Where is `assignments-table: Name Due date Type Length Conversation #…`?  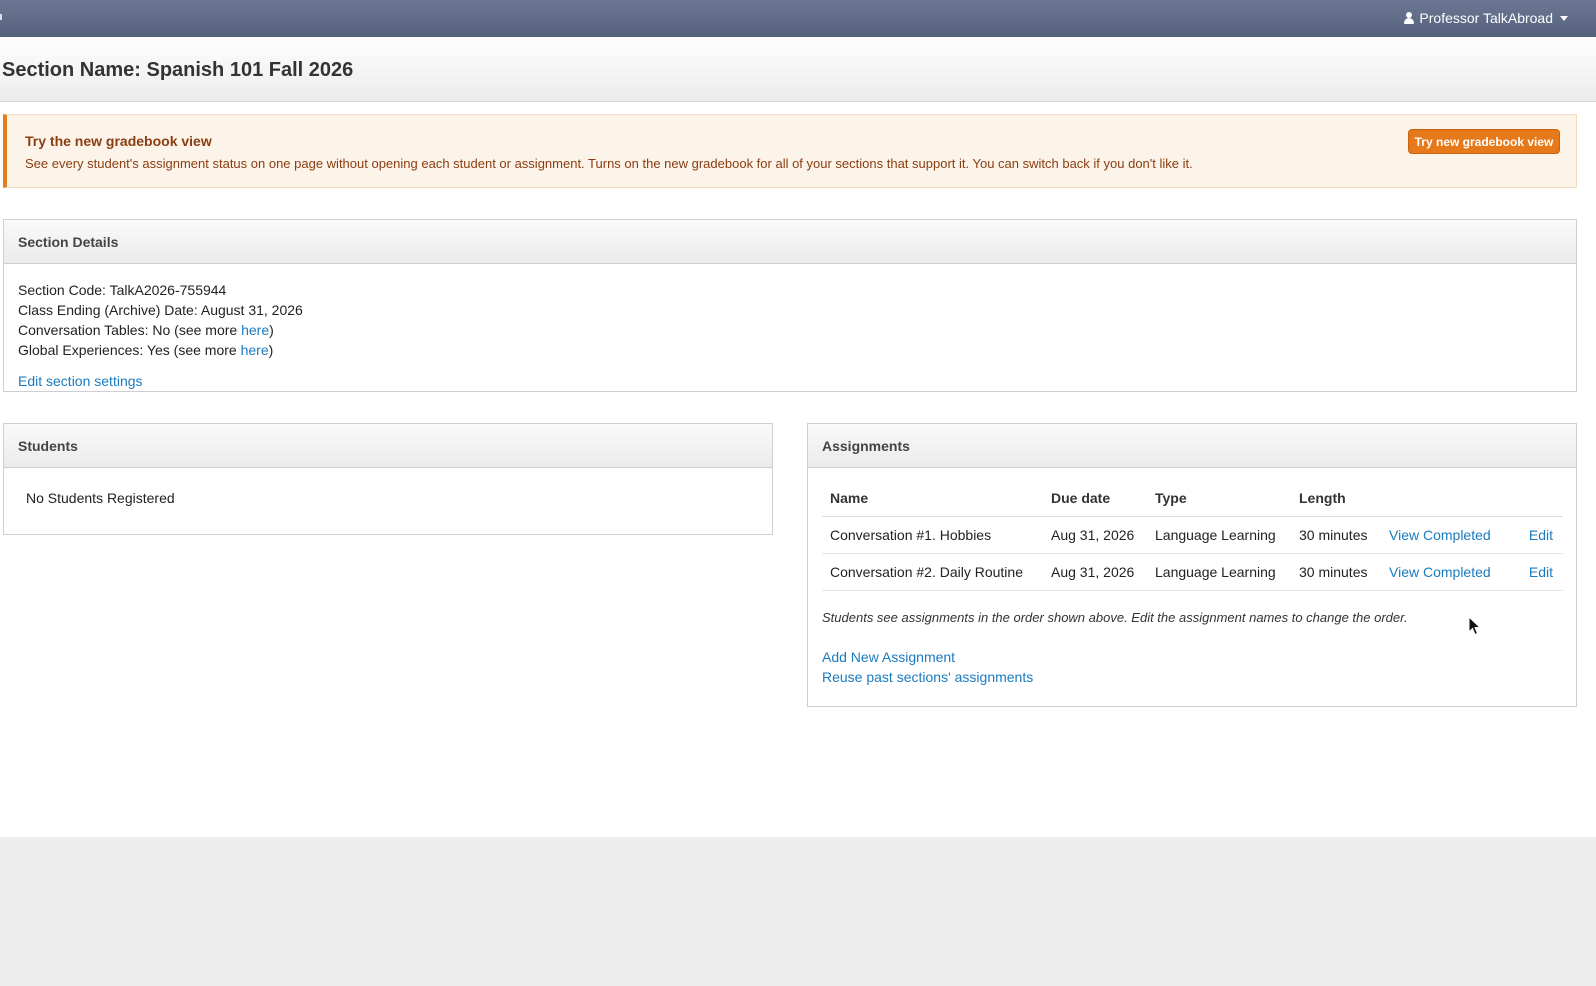 assignments-table: Name Due date Type Length Conversation #… is located at coordinates (1192, 535).